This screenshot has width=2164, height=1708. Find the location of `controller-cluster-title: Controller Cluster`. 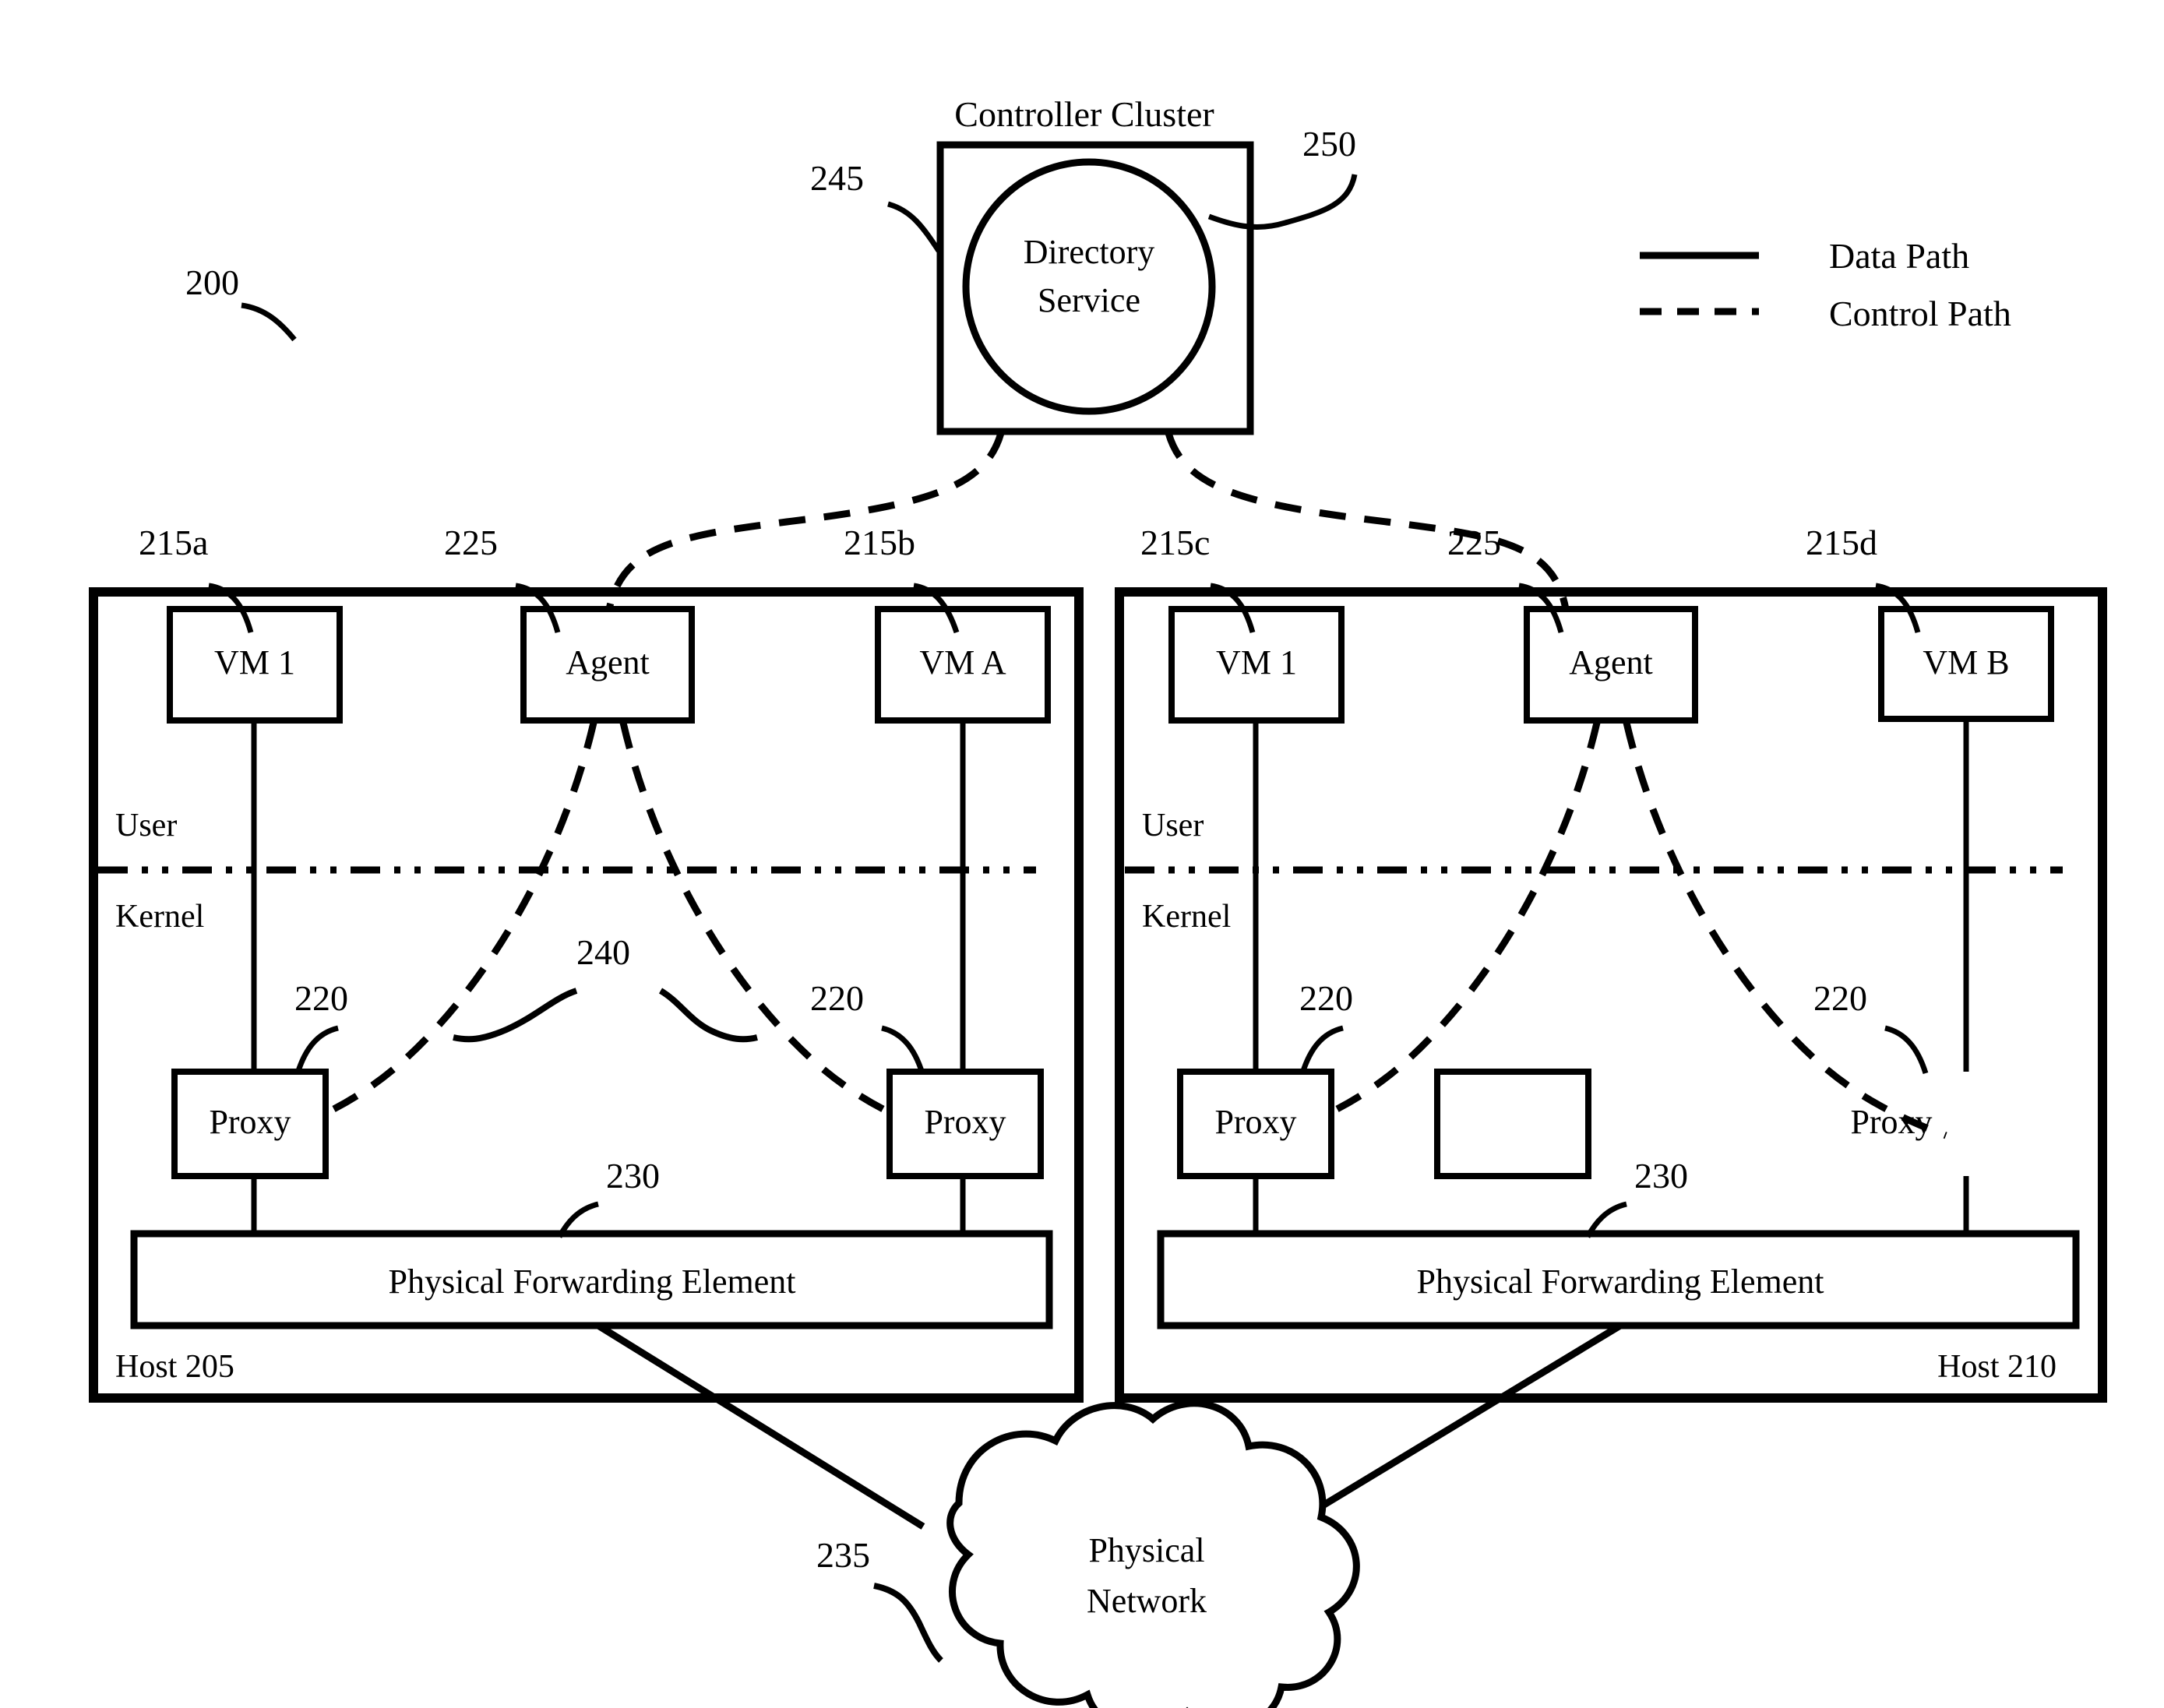

controller-cluster-title: Controller Cluster is located at coordinates (1084, 114).